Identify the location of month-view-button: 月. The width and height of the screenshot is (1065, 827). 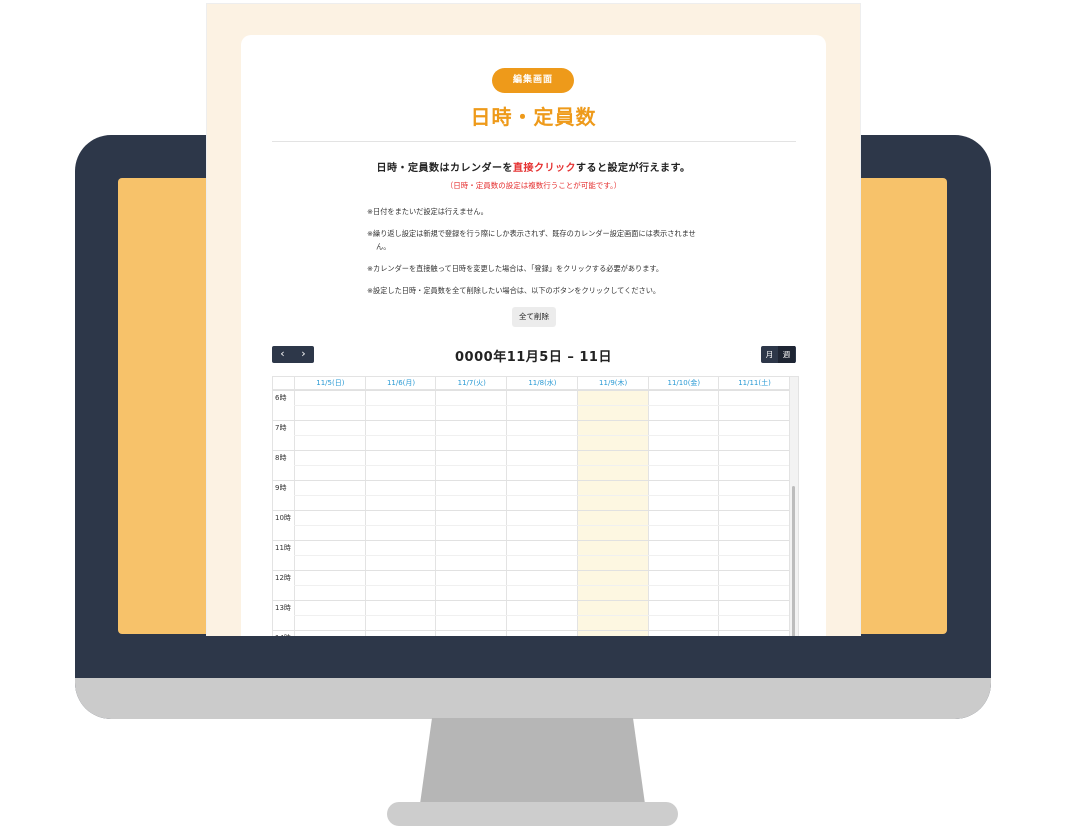
(769, 354).